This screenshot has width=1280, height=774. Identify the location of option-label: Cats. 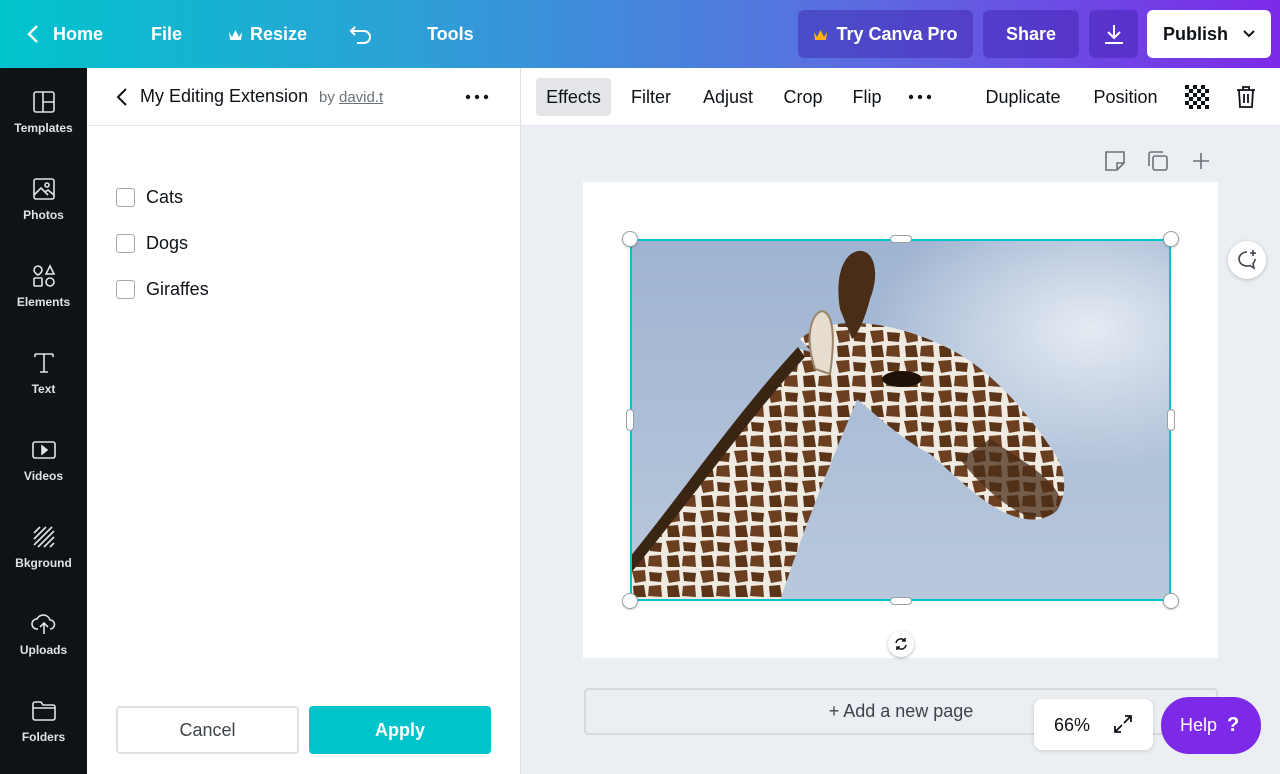
(165, 197).